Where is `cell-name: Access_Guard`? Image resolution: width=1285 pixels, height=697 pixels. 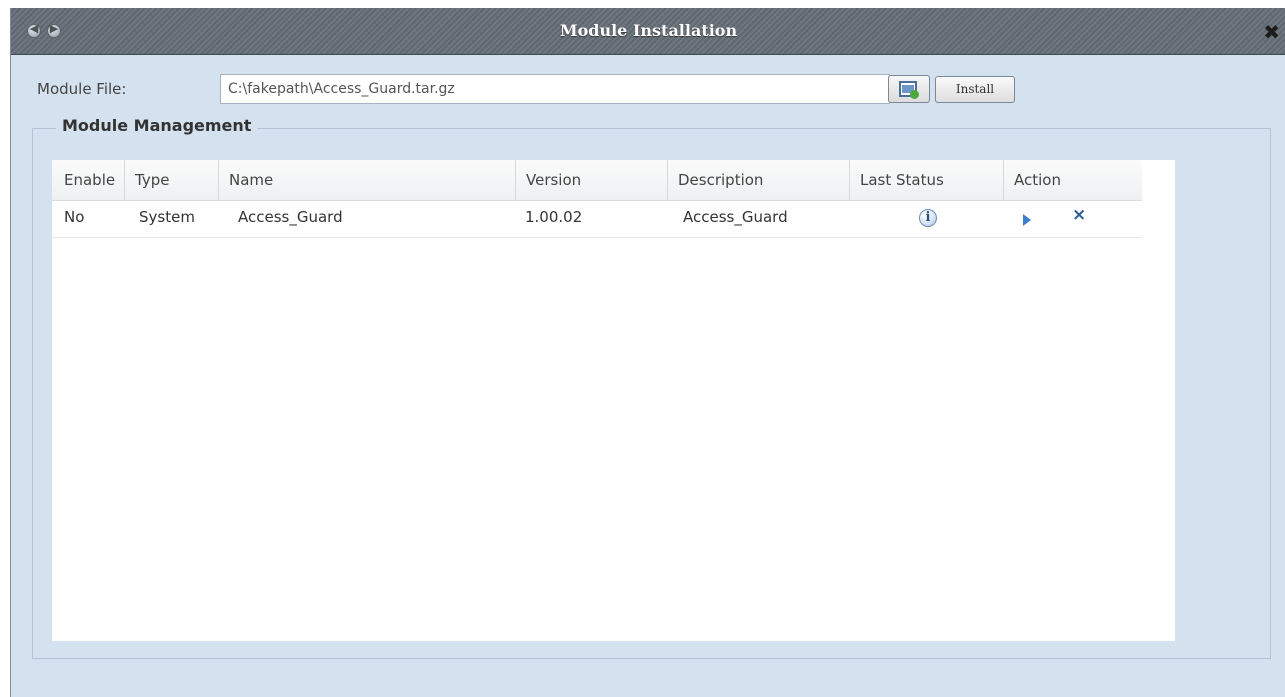 cell-name: Access_Guard is located at coordinates (290, 217).